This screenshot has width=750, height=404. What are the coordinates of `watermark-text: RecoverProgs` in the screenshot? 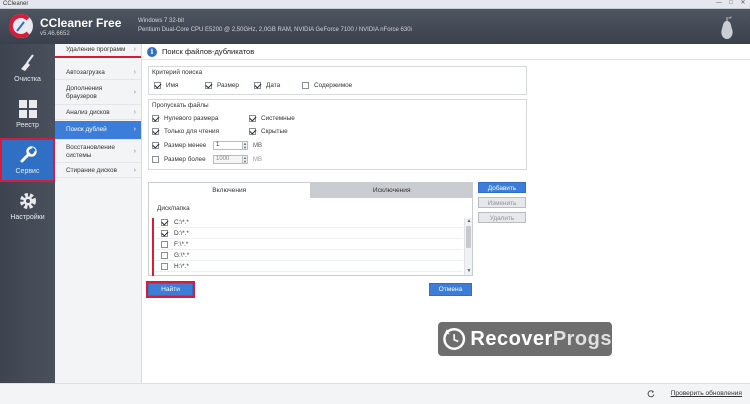 It's located at (541, 339).